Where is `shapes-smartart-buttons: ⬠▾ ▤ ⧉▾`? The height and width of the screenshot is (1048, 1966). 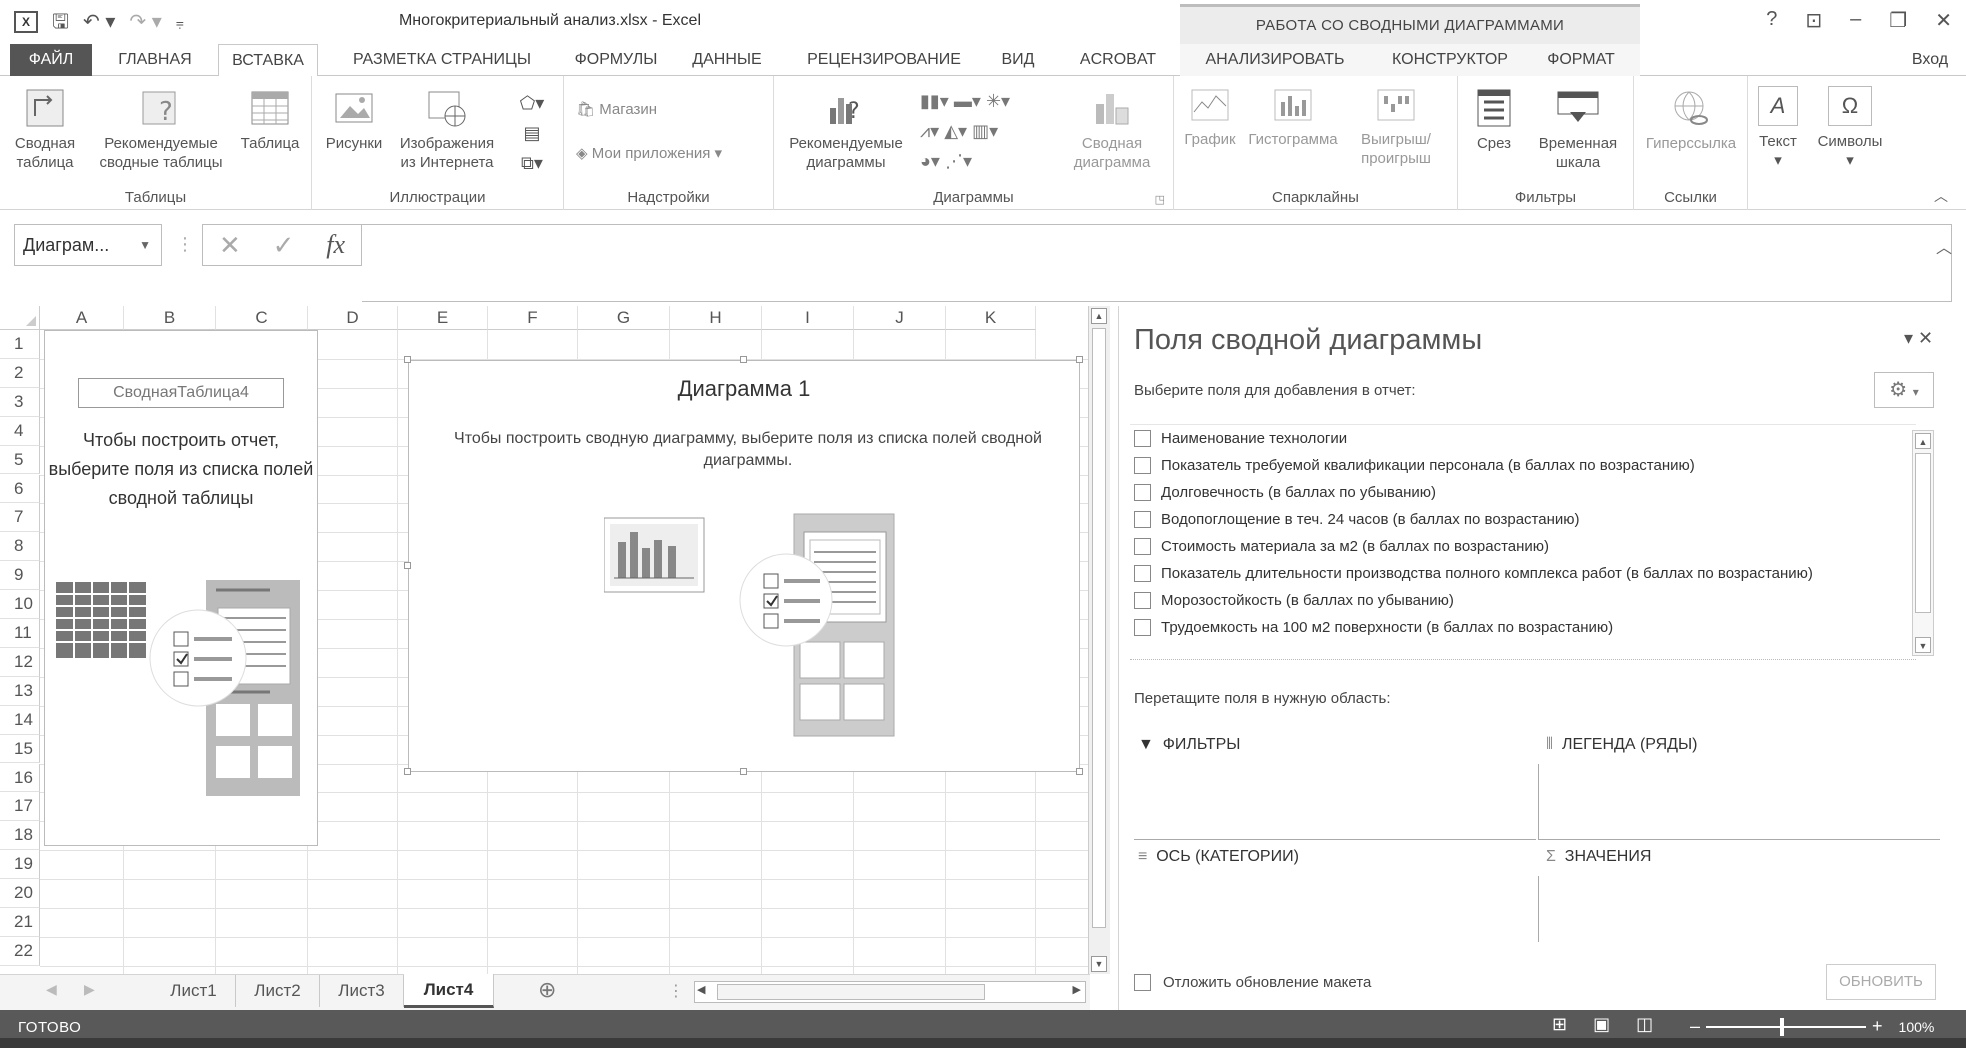
shapes-smartart-buttons: ⬠▾ ▤ ⧉▾ is located at coordinates (532, 133).